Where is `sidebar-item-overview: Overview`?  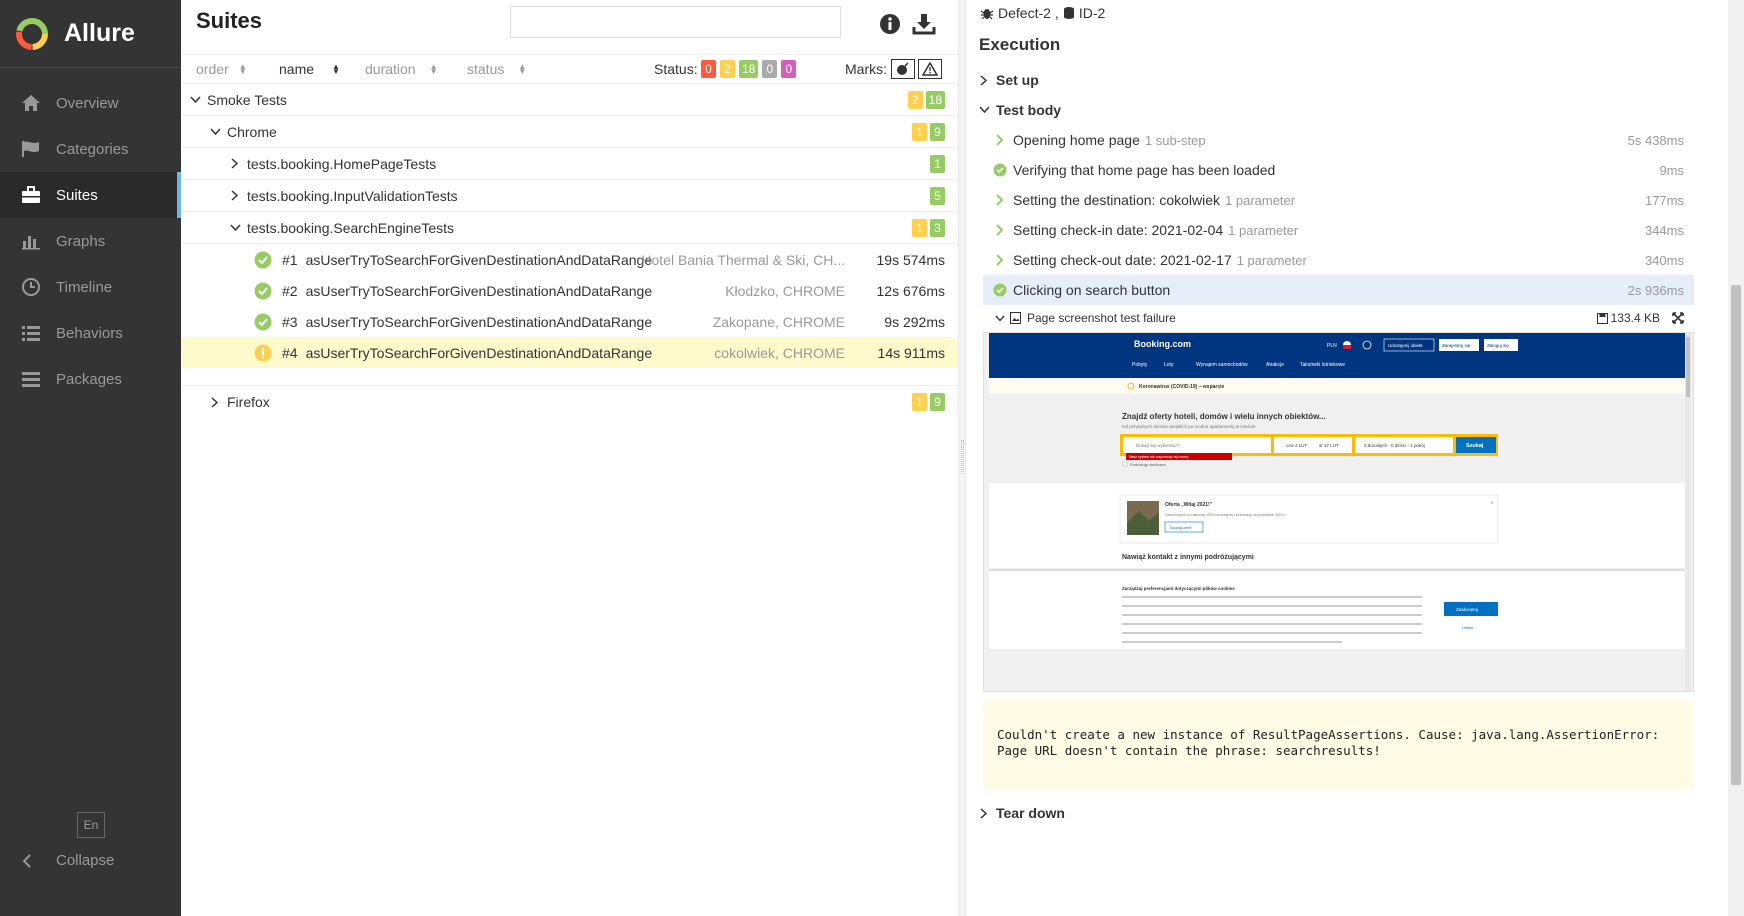 sidebar-item-overview: Overview is located at coordinates (90, 103).